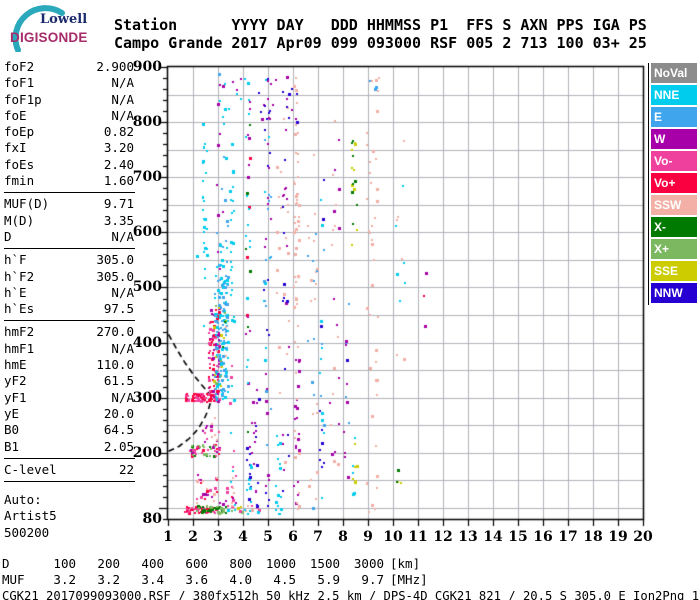  What do you see at coordinates (668, 205) in the screenshot?
I see `legend-item-label: SSW` at bounding box center [668, 205].